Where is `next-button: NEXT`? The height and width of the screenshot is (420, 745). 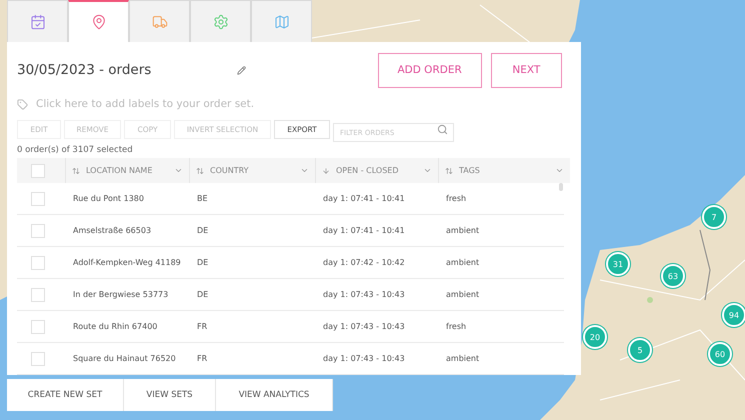
next-button: NEXT is located at coordinates (526, 70).